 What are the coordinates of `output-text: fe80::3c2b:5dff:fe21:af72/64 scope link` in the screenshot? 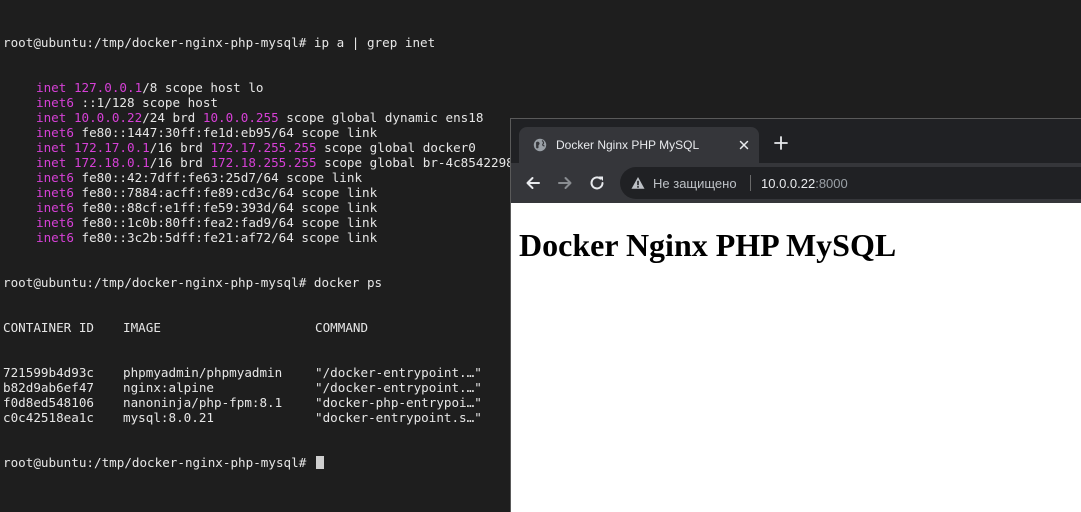 It's located at (229, 237).